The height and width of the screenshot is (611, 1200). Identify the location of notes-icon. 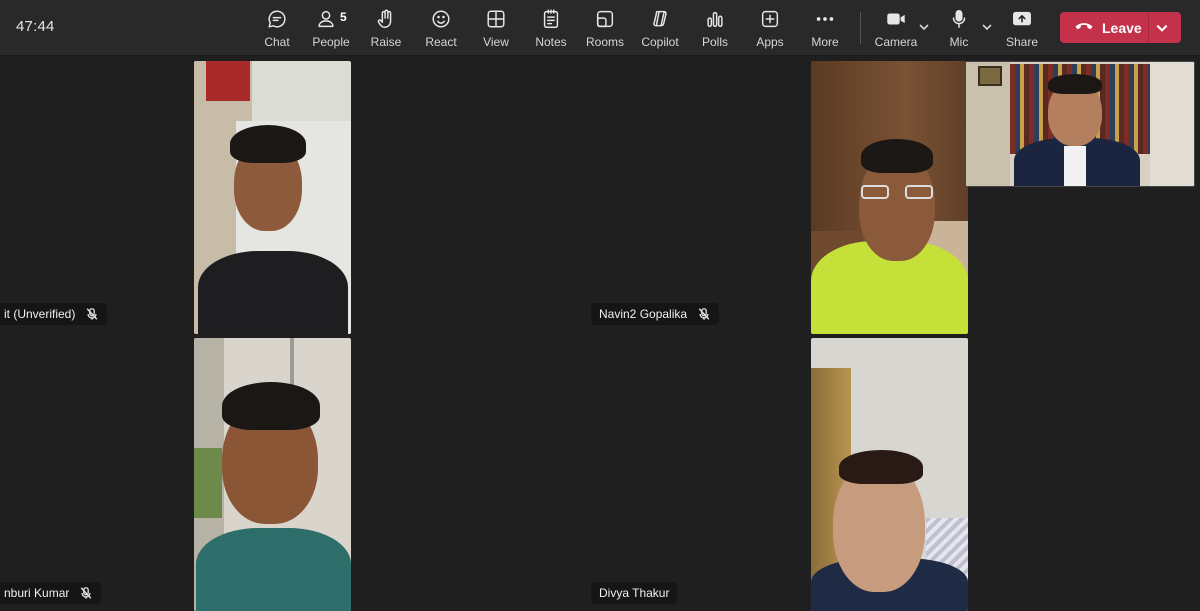
(551, 19).